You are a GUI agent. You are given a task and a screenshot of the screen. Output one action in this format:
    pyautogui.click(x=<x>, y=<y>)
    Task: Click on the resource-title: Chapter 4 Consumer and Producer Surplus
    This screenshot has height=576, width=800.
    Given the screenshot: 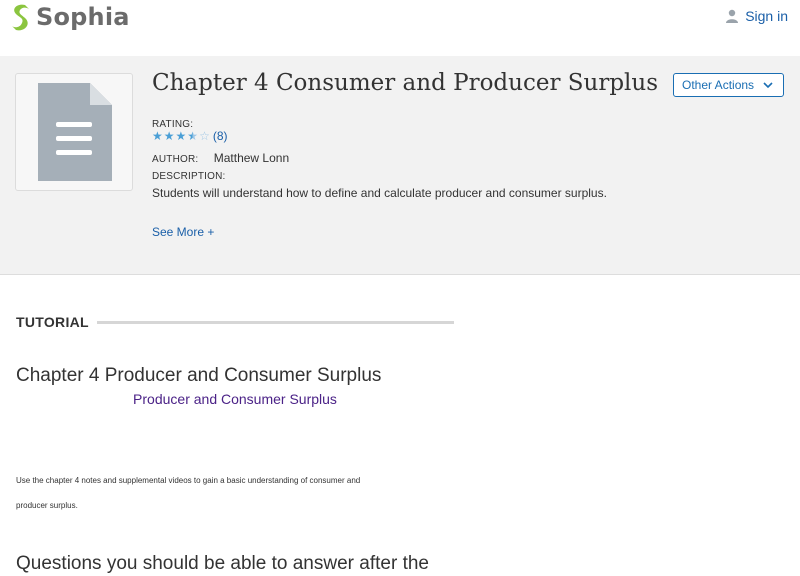 What is the action you would take?
    pyautogui.click(x=405, y=83)
    